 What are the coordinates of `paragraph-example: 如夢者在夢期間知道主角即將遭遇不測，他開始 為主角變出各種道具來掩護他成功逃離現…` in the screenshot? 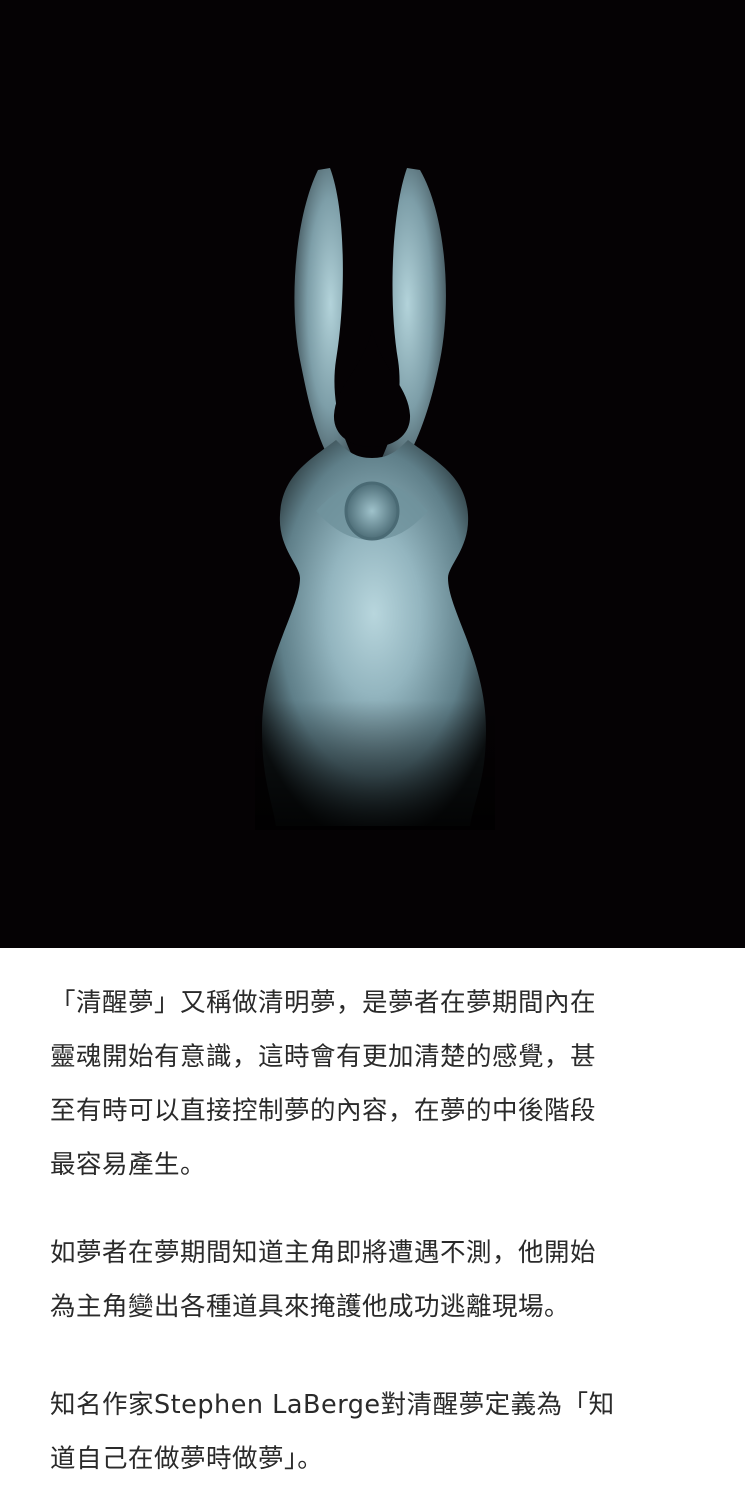 It's located at (323, 1280).